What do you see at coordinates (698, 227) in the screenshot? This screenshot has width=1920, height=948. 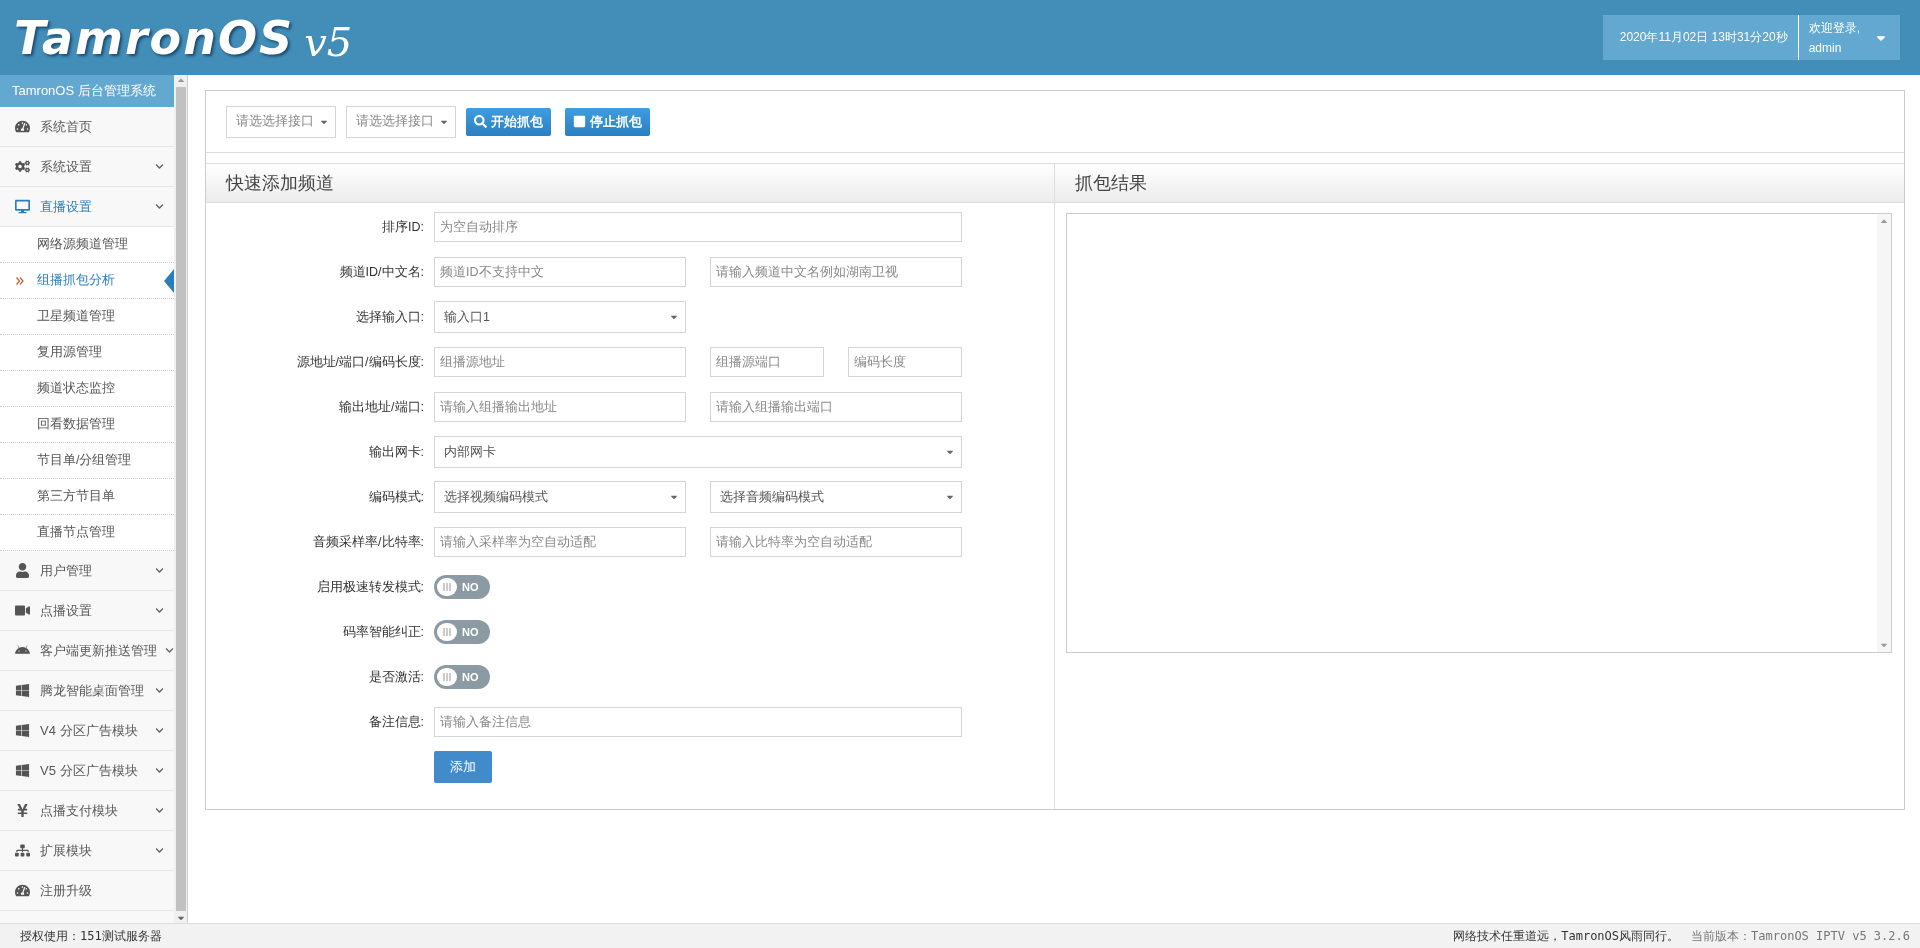 I see `input-field: 为空自动排序` at bounding box center [698, 227].